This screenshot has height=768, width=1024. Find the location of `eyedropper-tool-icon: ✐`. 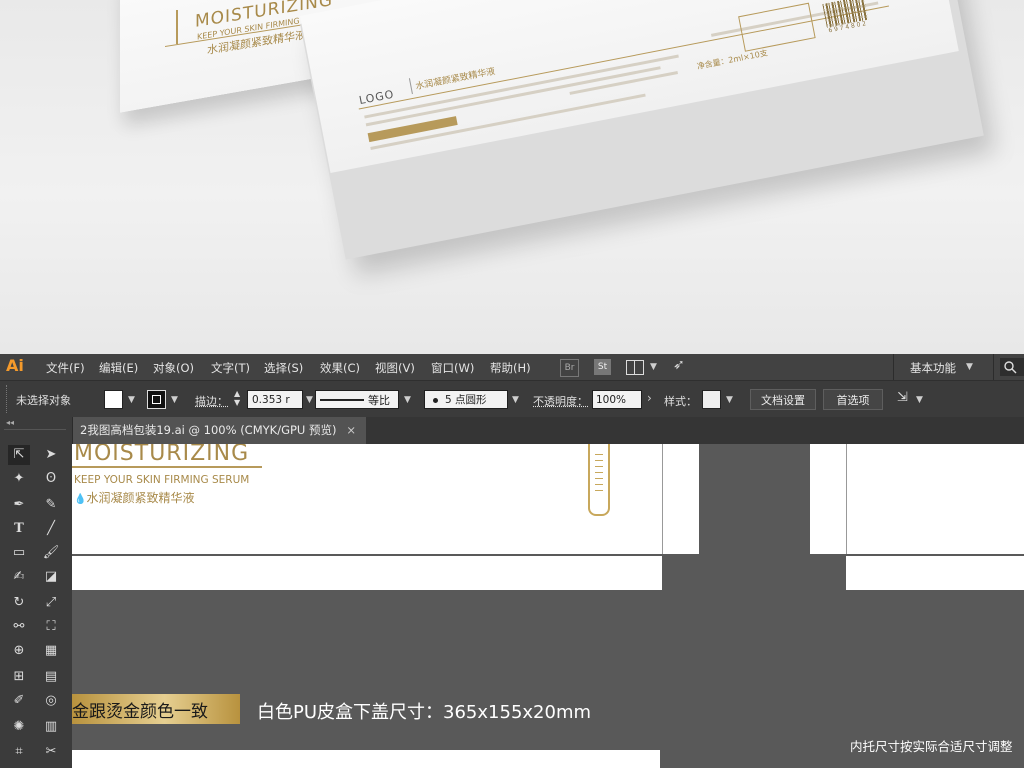

eyedropper-tool-icon: ✐ is located at coordinates (19, 701).